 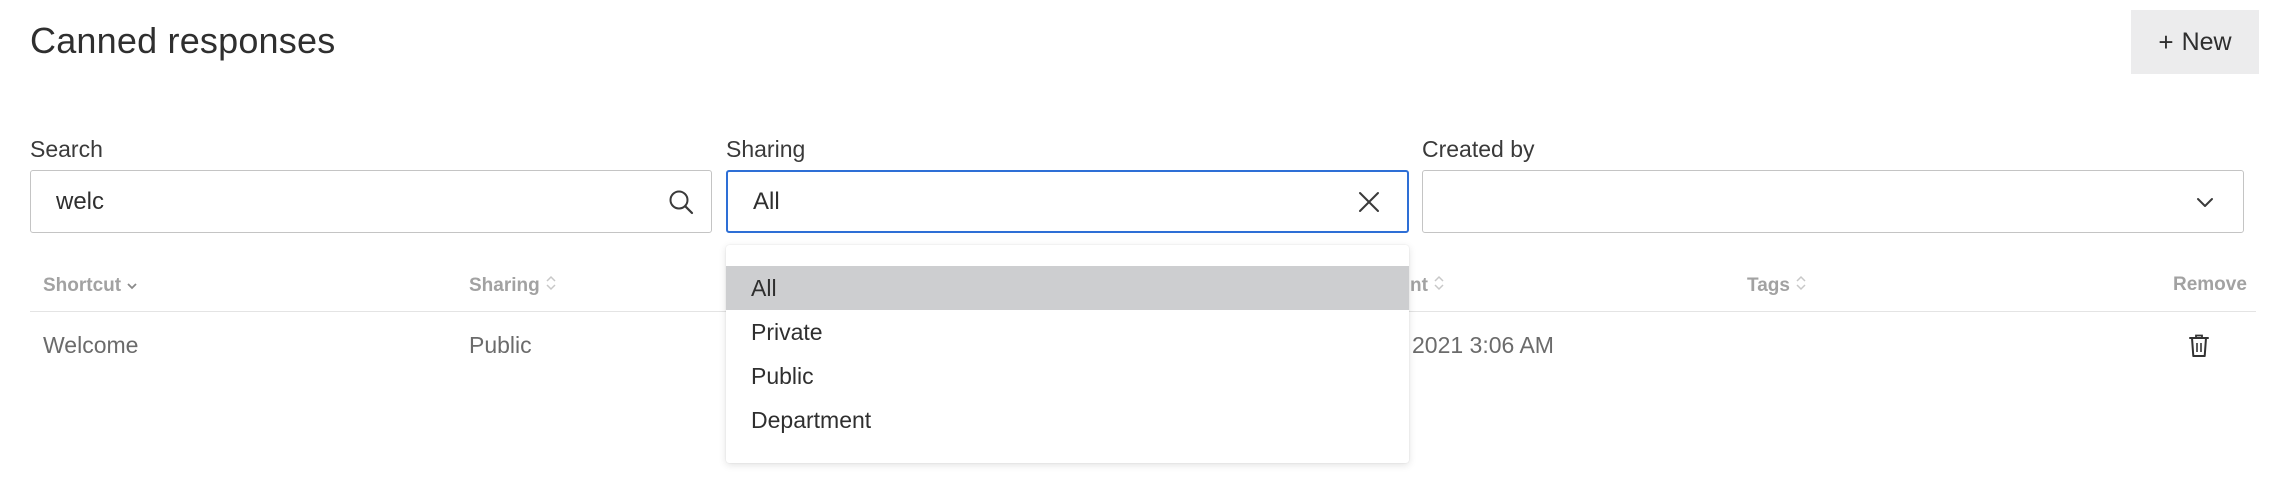 I want to click on search-label: Search, so click(x=66, y=149).